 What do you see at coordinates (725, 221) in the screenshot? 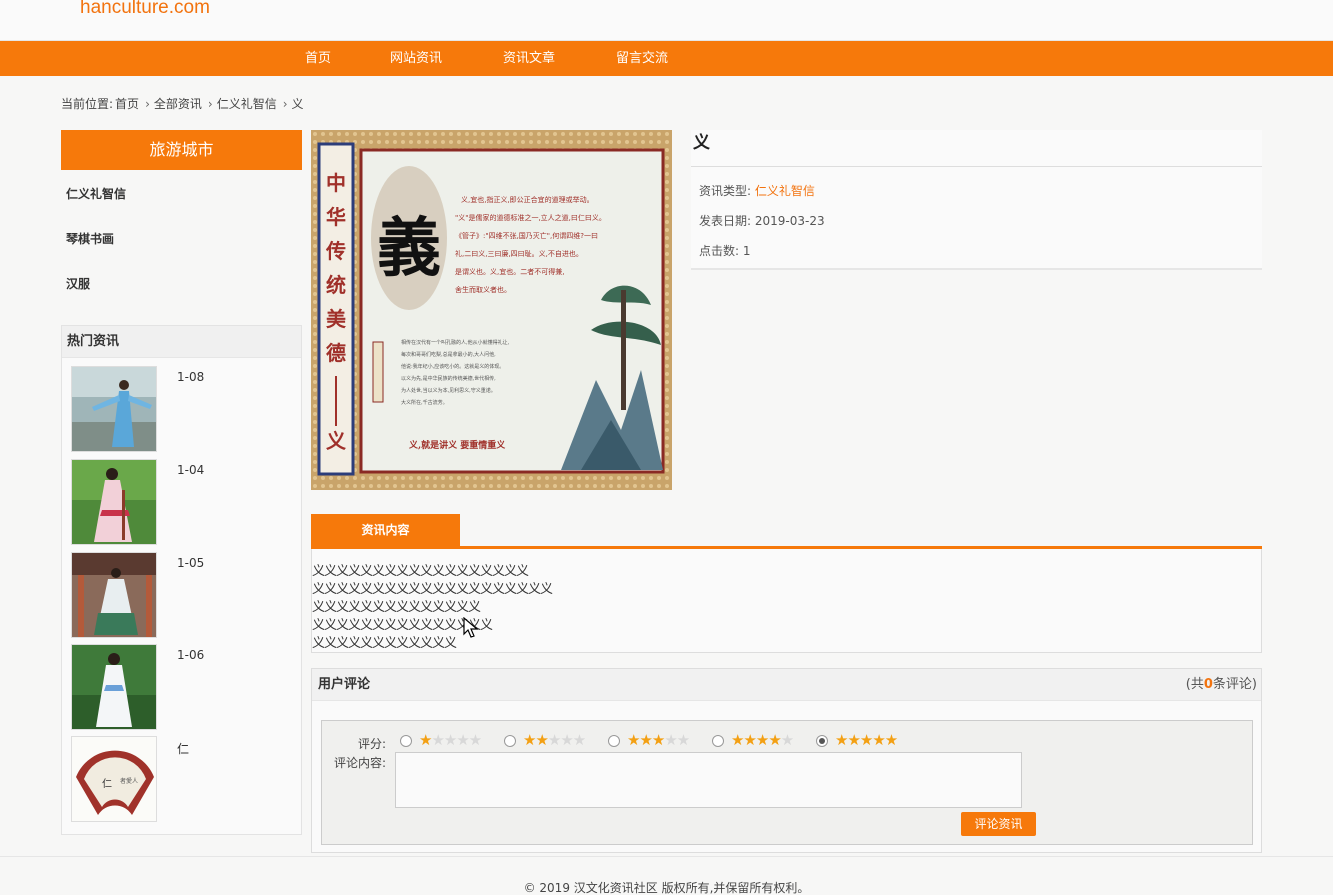
I see `article-date-label: 发表日期:` at bounding box center [725, 221].